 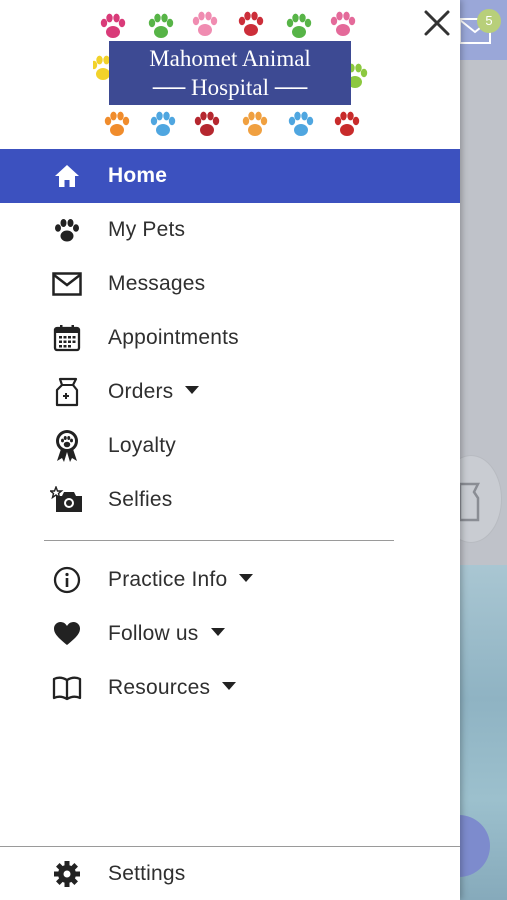 What do you see at coordinates (140, 499) in the screenshot?
I see `menu-label: Selfies` at bounding box center [140, 499].